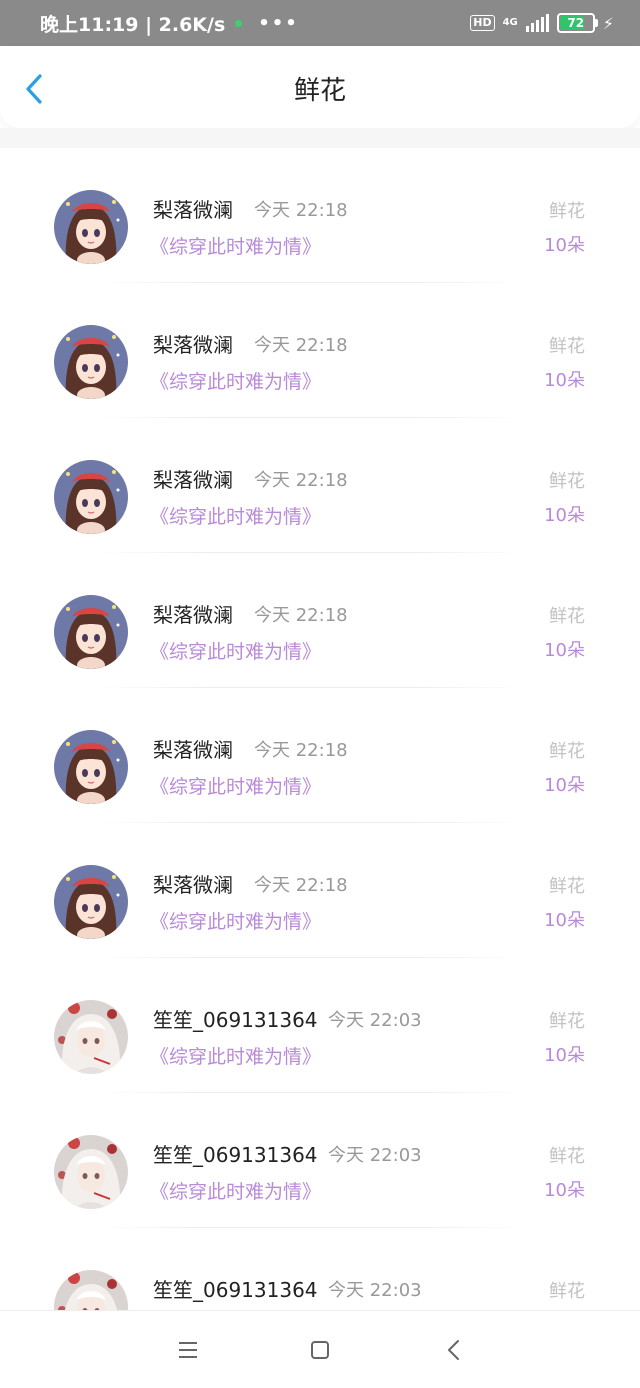  I want to click on system-nav-bar, so click(320, 1349).